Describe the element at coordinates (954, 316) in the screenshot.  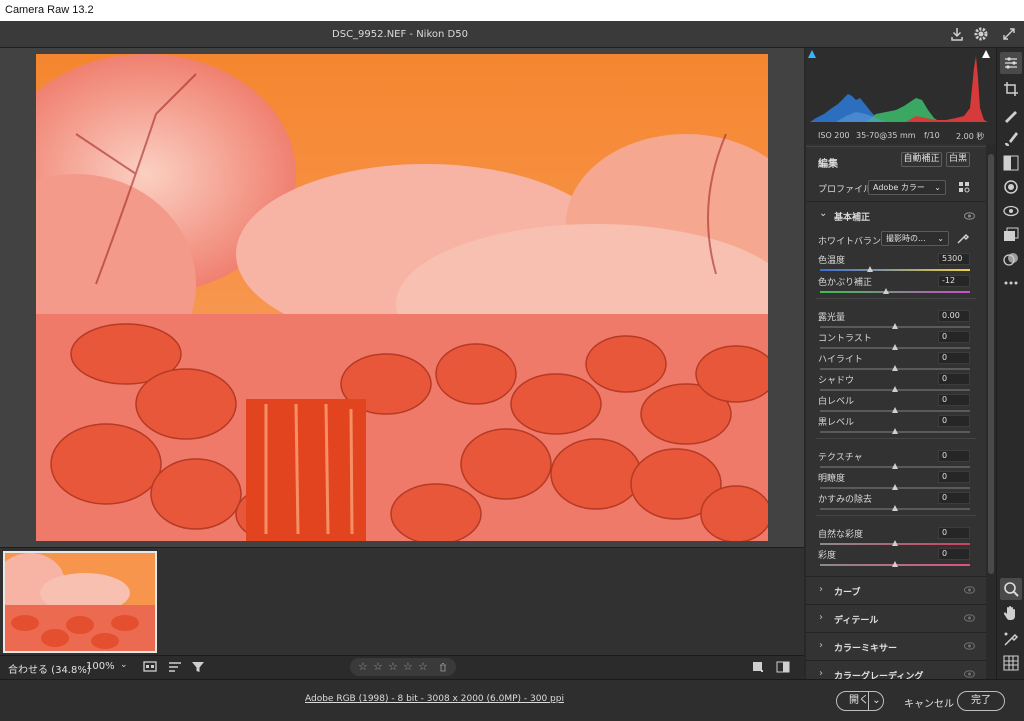
I see `slider-value-field: 0.00` at that location.